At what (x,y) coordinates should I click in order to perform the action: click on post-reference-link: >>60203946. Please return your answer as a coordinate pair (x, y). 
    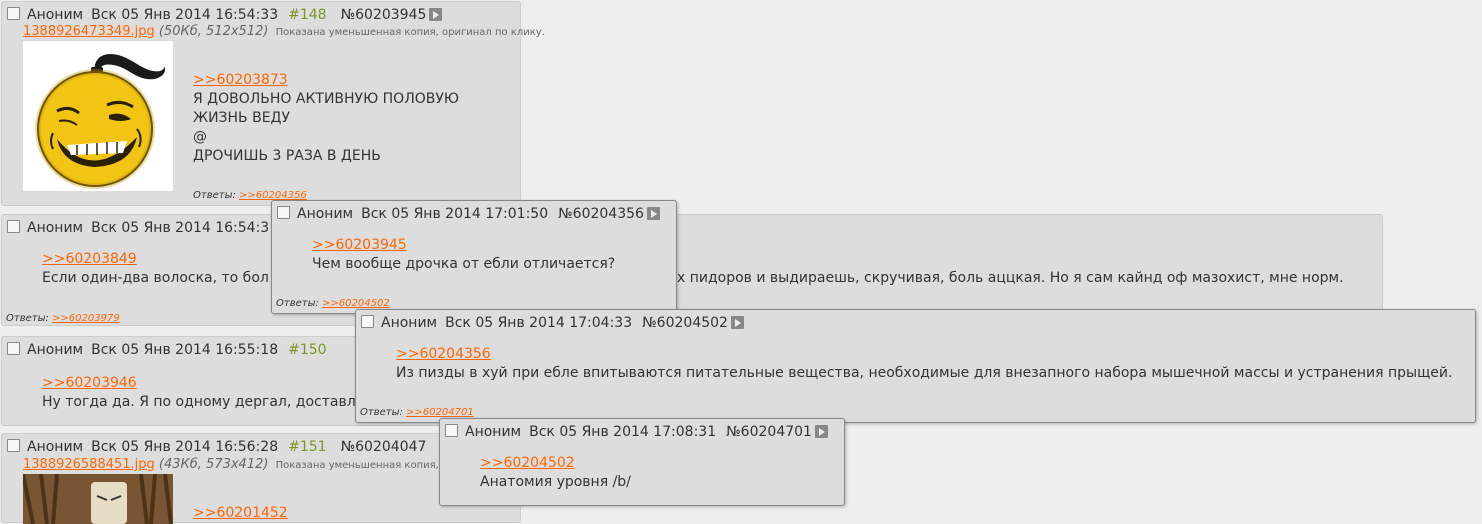
    Looking at the image, I should click on (203, 383).